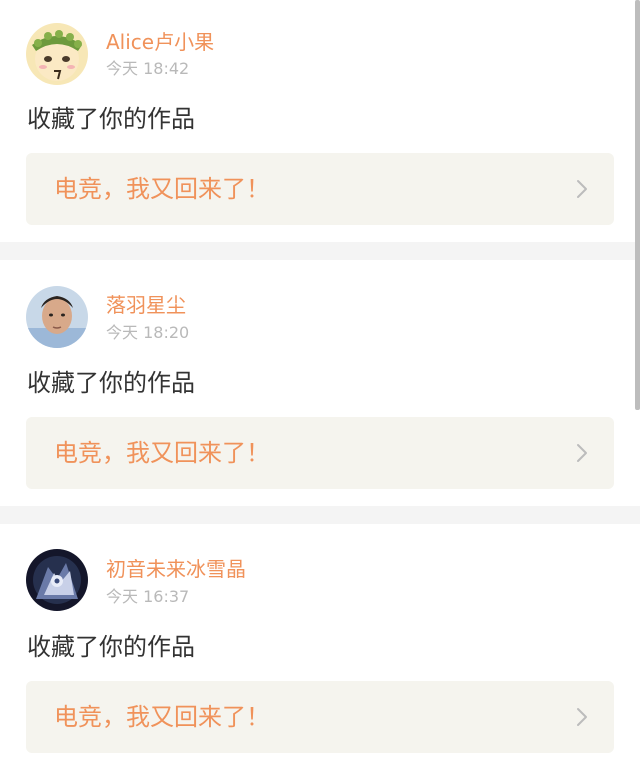  I want to click on avatar-photo-person-icon, so click(57, 317).